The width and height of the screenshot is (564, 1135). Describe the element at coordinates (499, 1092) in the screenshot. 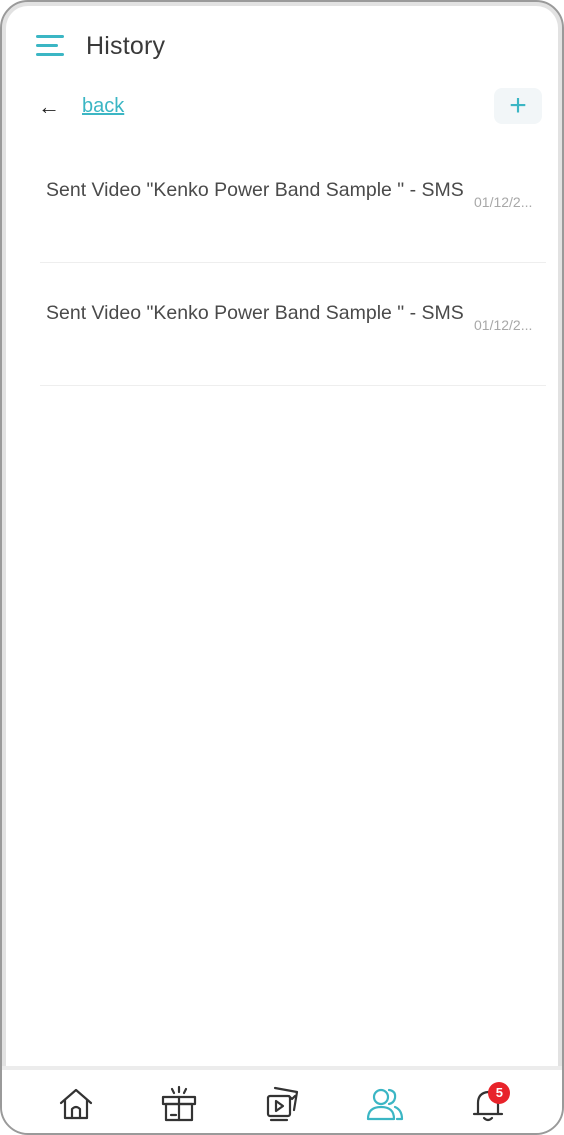

I see `notification-badge: 5` at that location.